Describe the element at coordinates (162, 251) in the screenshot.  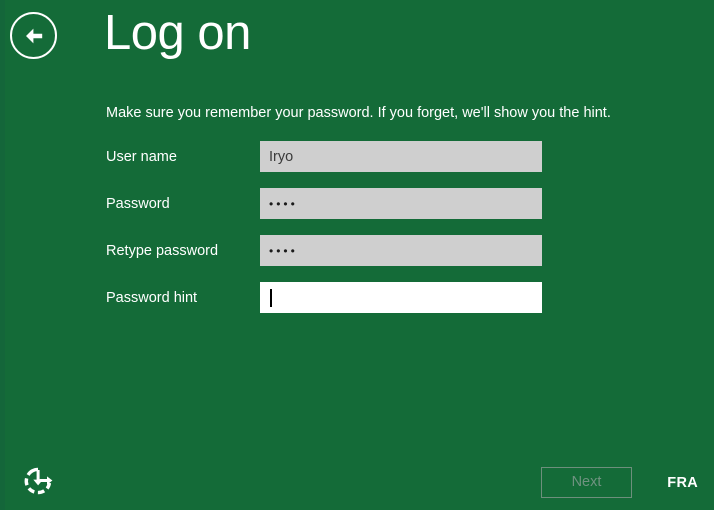
I see `label-retype-password: Retype password` at that location.